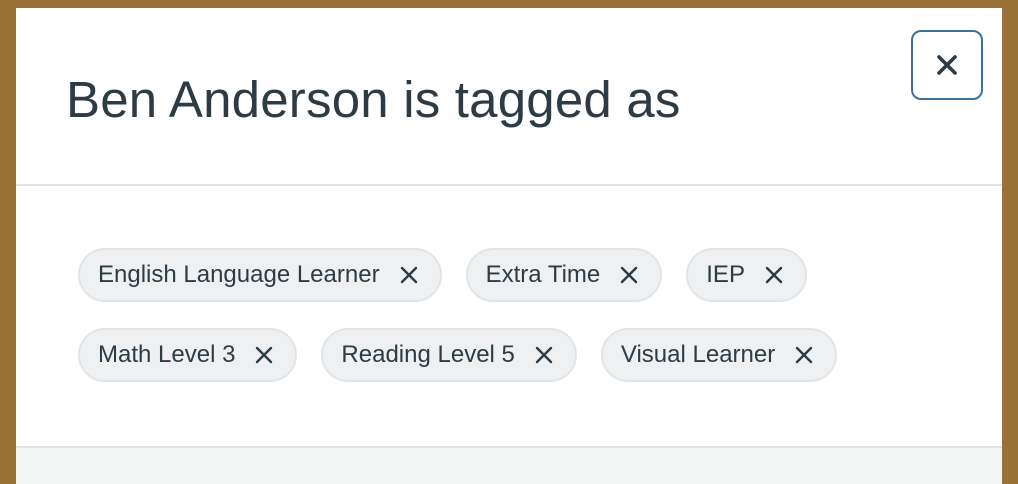 This screenshot has width=1018, height=484. I want to click on tag-english-language-learner: English Language Learner, so click(260, 275).